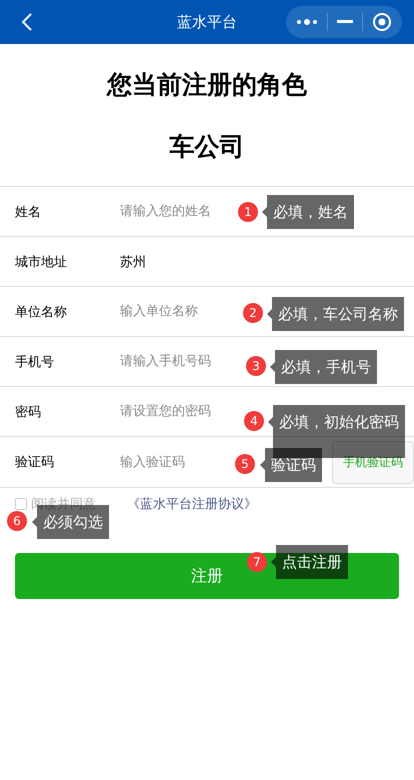 Image resolution: width=414 pixels, height=780 pixels. I want to click on input-field: 请输入手机号码, so click(175, 361).